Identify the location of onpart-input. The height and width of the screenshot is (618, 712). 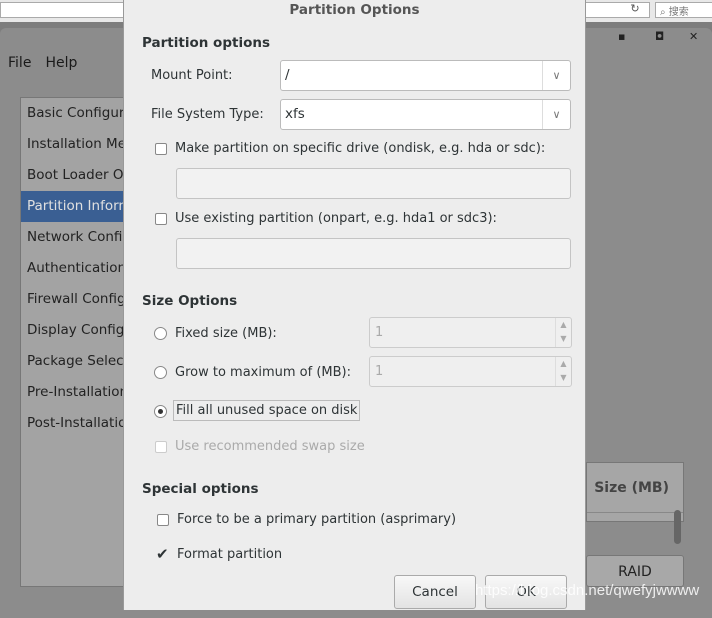
(373, 253).